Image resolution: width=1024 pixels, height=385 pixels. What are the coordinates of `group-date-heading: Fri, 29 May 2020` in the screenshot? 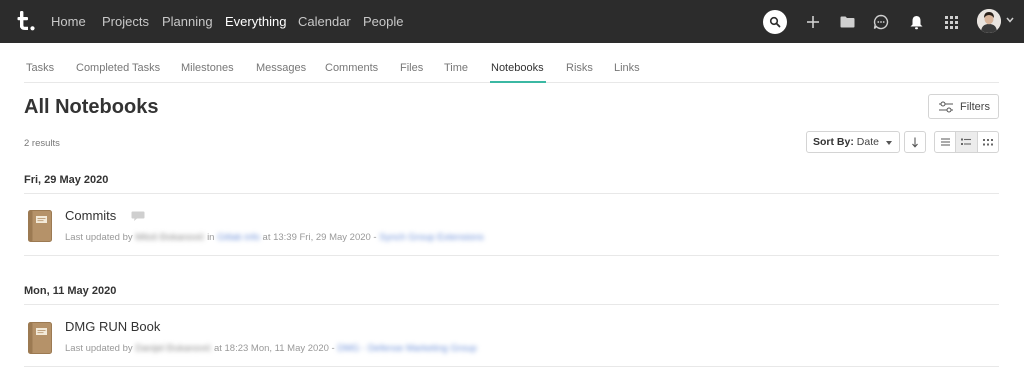 It's located at (66, 180).